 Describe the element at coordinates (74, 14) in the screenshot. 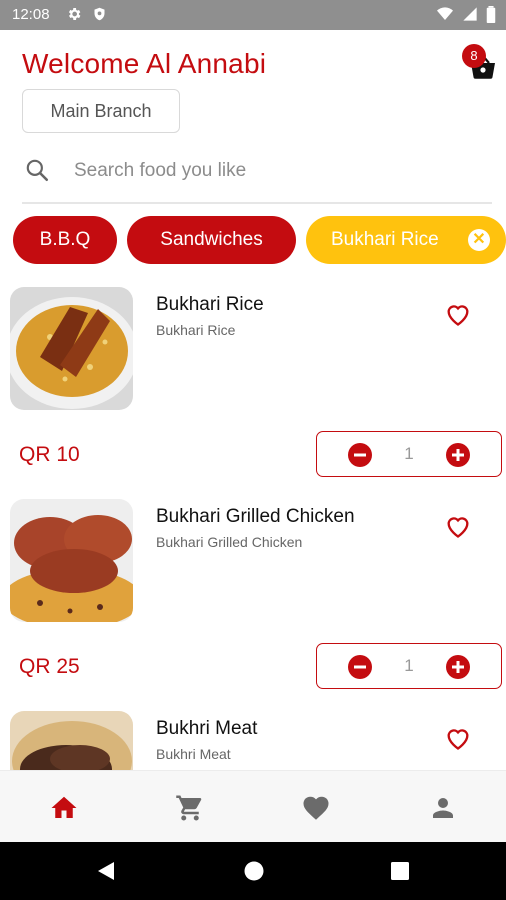

I see `settings-icon` at that location.